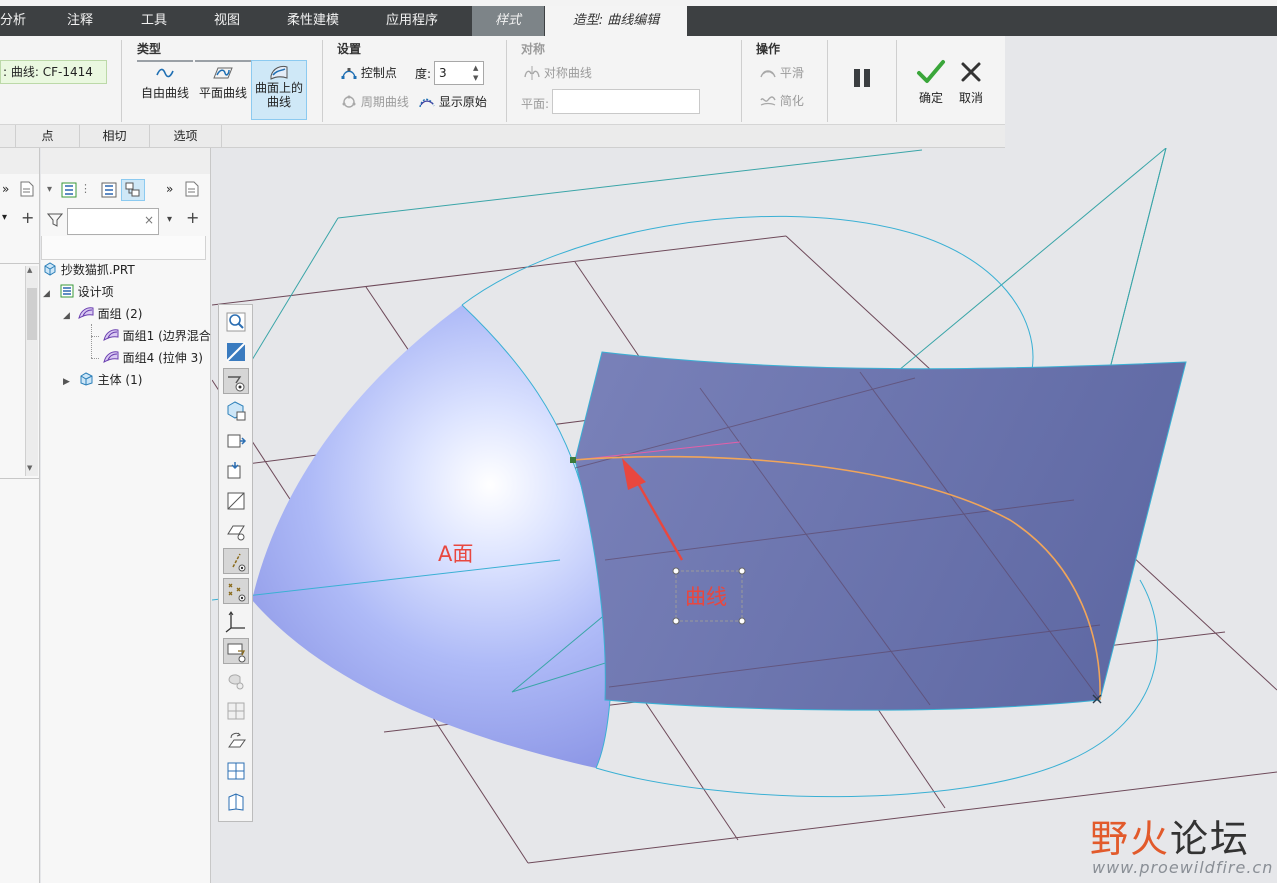 Image resolution: width=1277 pixels, height=883 pixels. I want to click on reference-curve-field: : 曲线: CF-1414, so click(53, 72).